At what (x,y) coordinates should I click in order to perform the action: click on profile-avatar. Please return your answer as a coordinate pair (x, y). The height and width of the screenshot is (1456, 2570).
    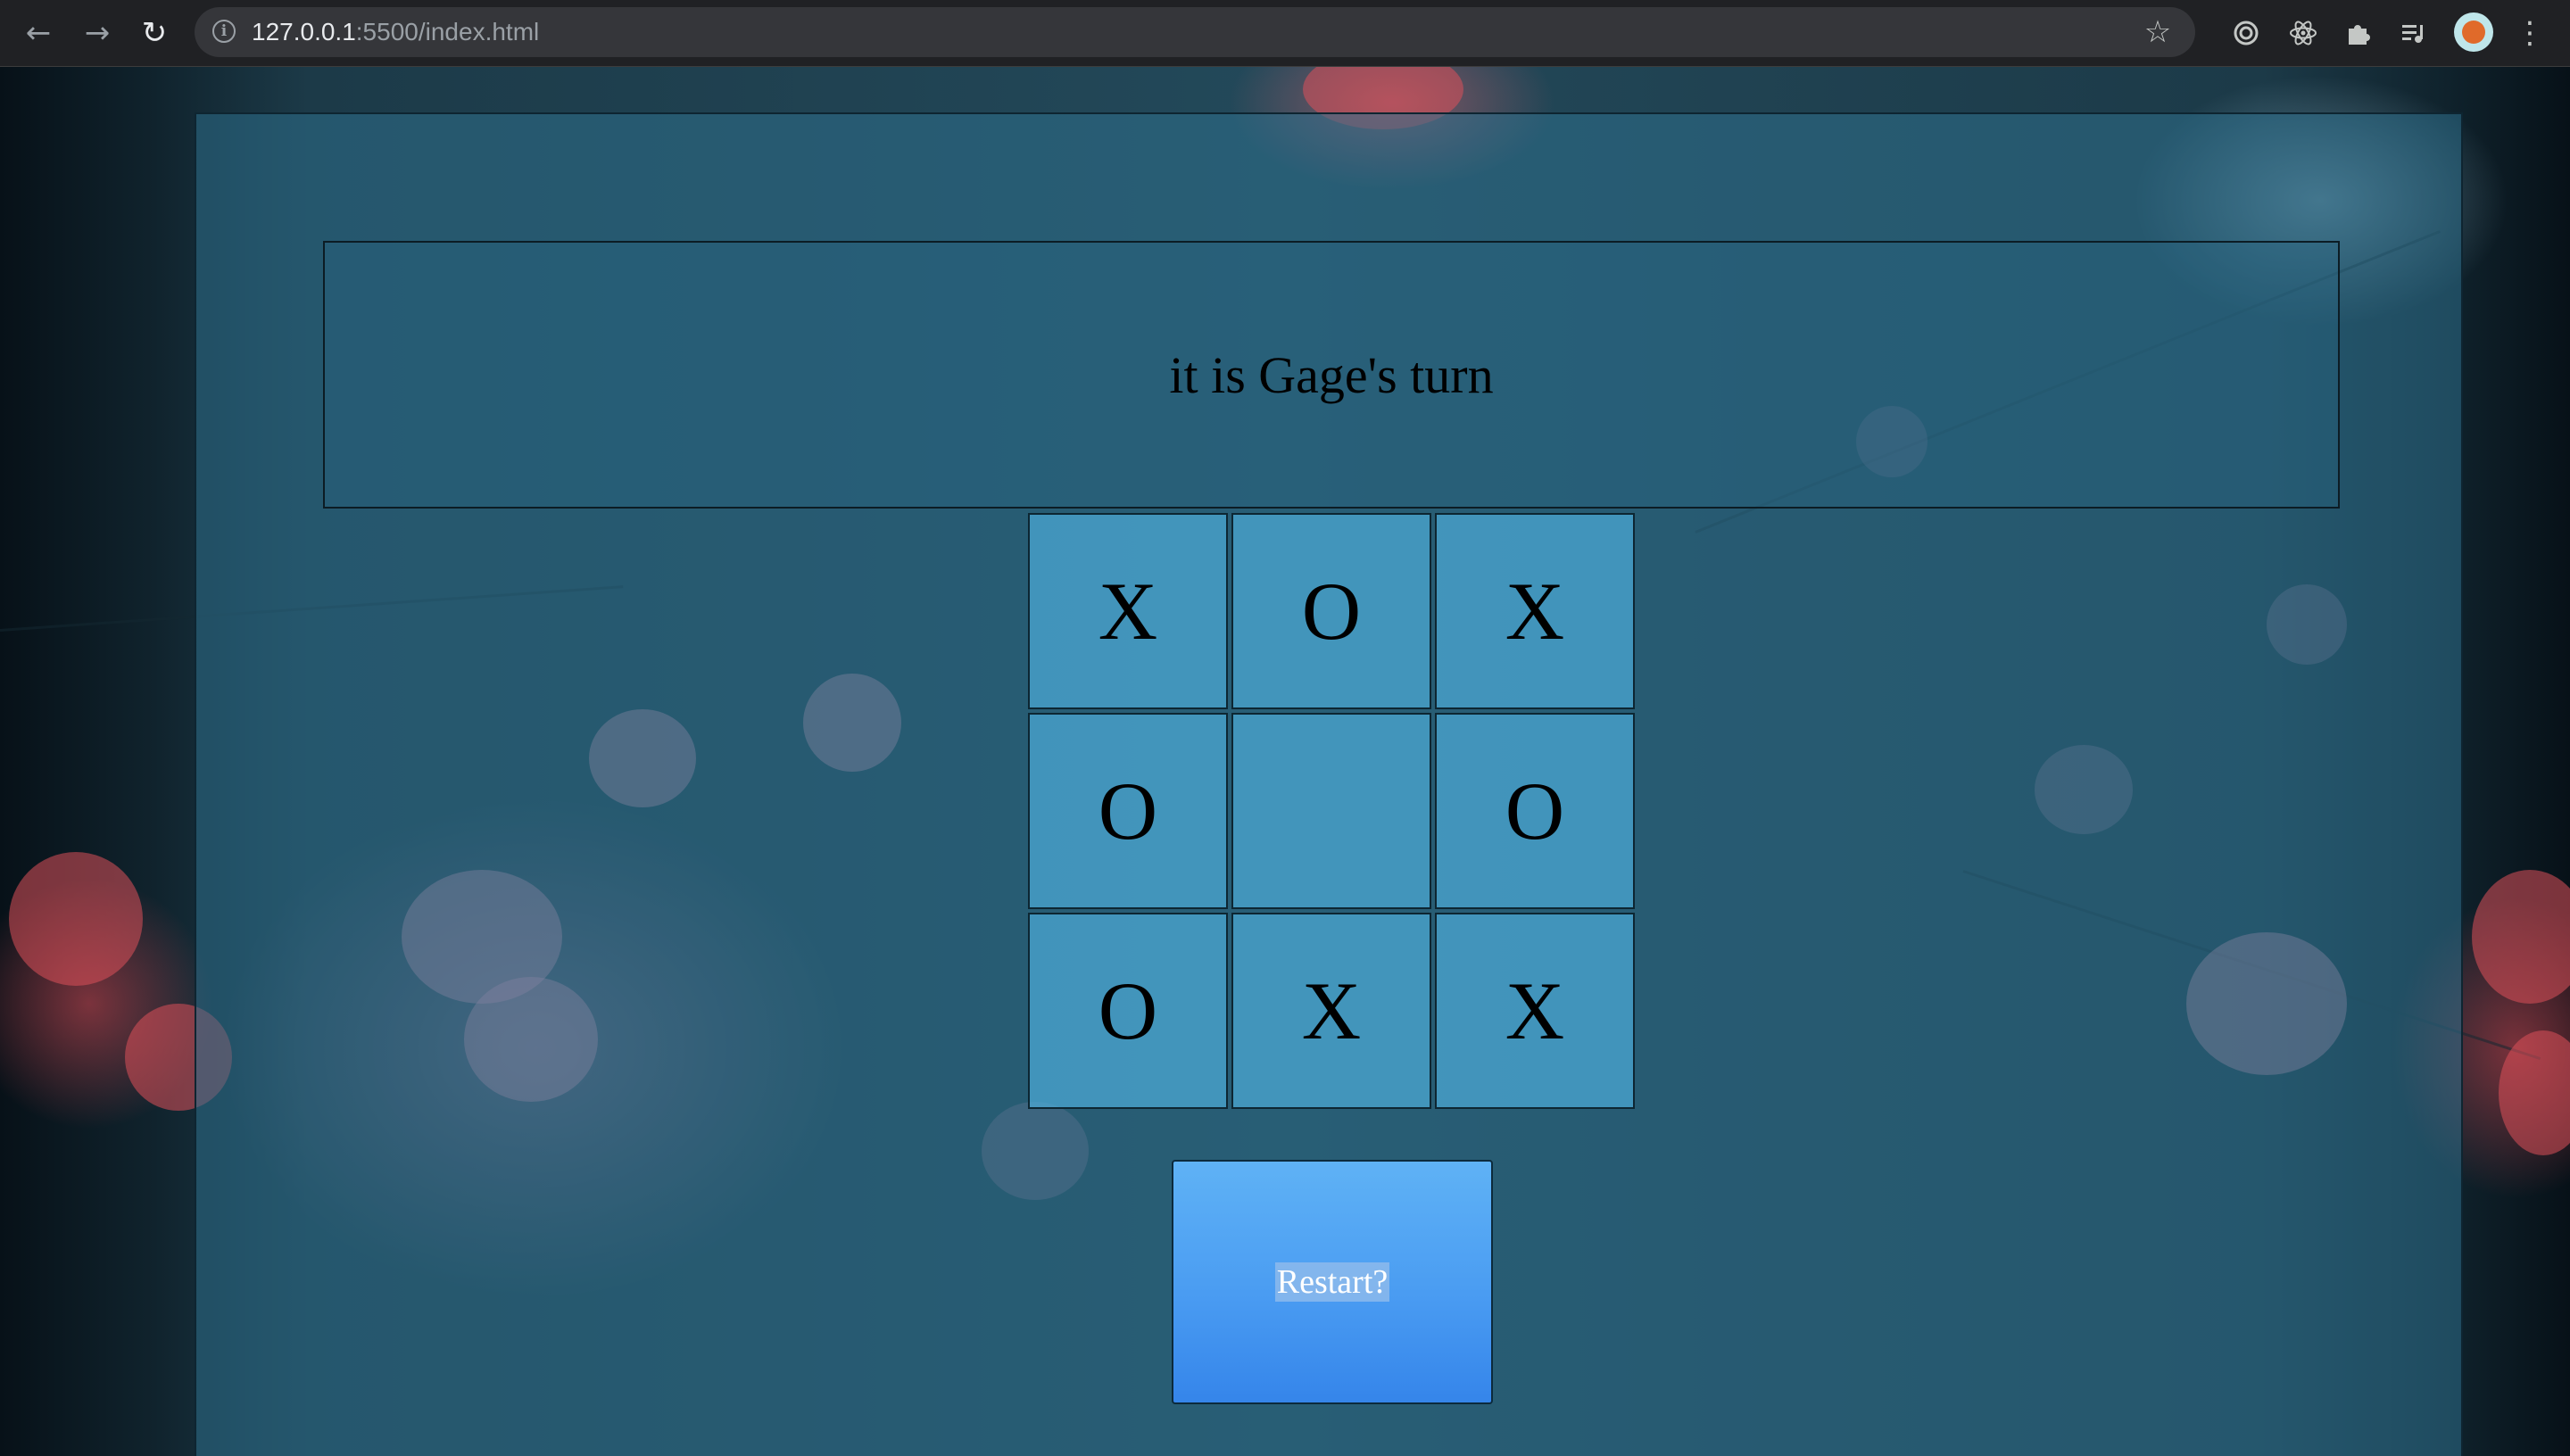
    Looking at the image, I should click on (2473, 32).